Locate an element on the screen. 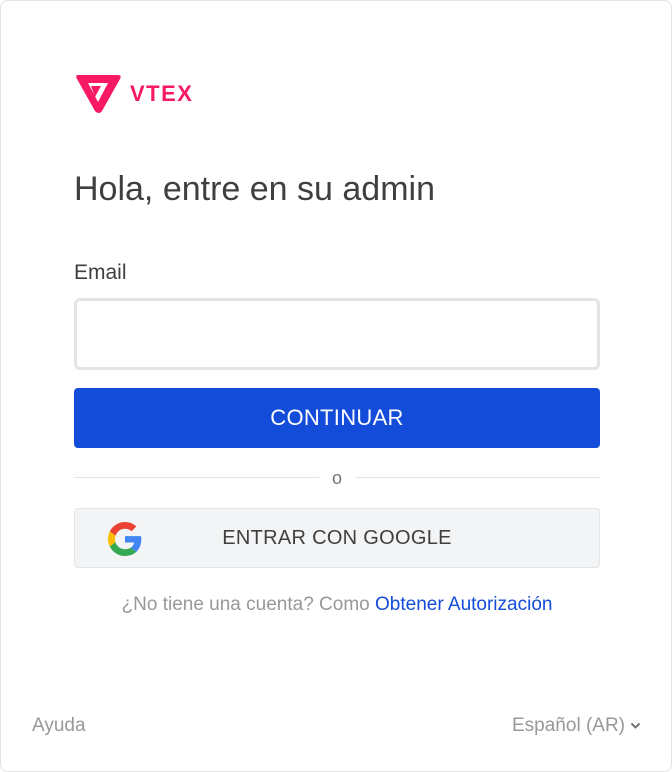 This screenshot has height=772, width=672. vtex-logo: VTEX is located at coordinates (133, 94).